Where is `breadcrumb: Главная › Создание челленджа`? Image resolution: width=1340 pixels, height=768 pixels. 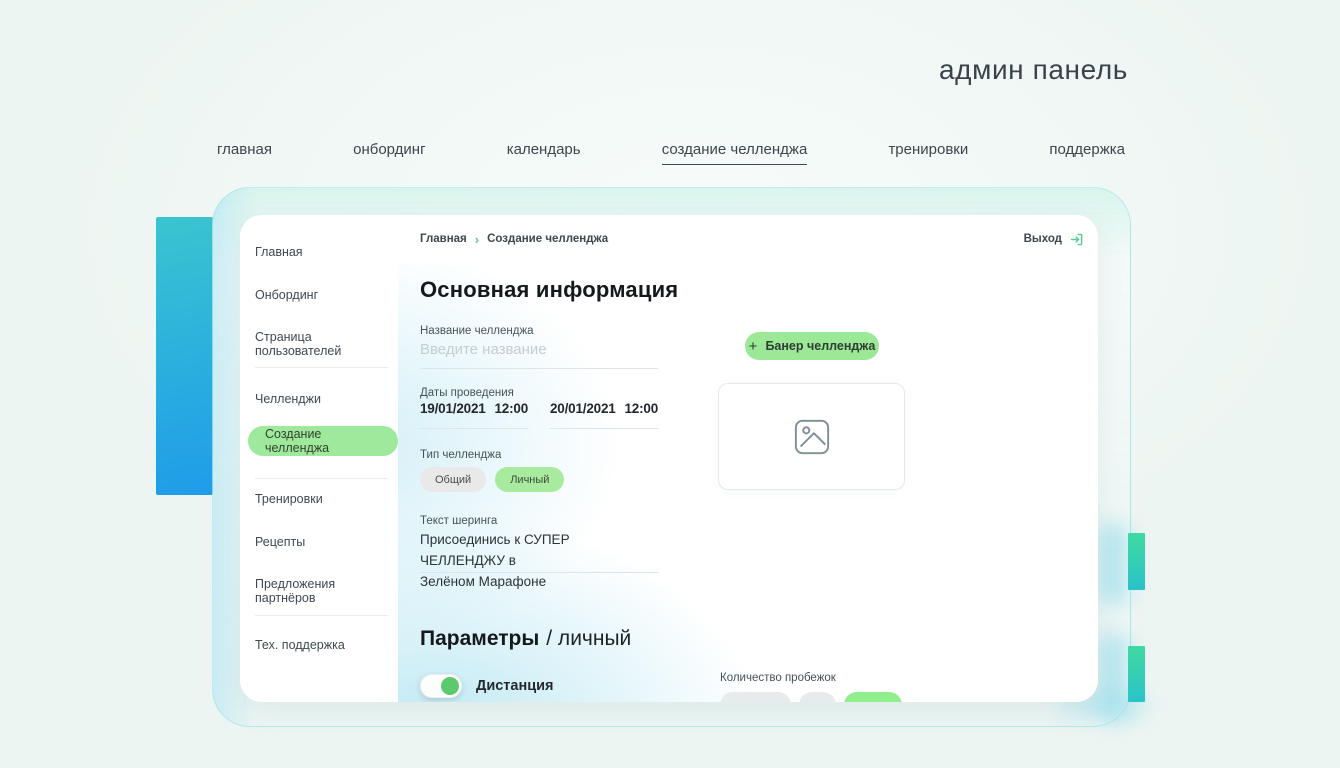
breadcrumb: Главная › Создание челленджа is located at coordinates (514, 239).